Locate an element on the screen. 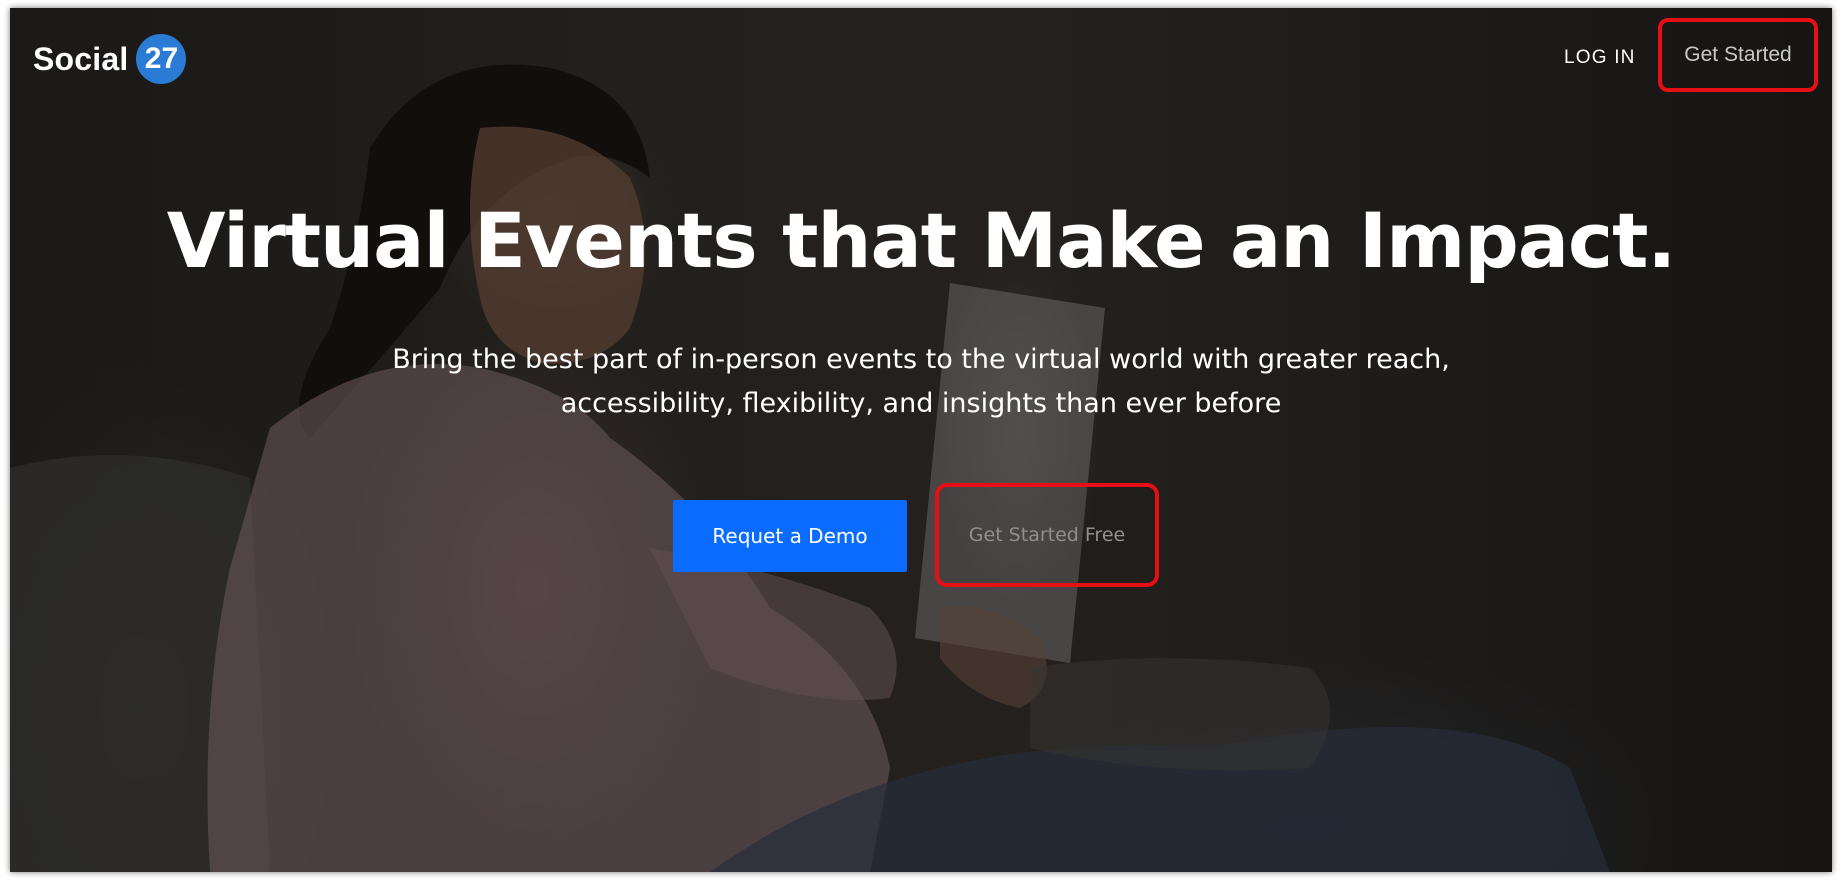  nav-get-started-button: Get Started is located at coordinates (1738, 55).